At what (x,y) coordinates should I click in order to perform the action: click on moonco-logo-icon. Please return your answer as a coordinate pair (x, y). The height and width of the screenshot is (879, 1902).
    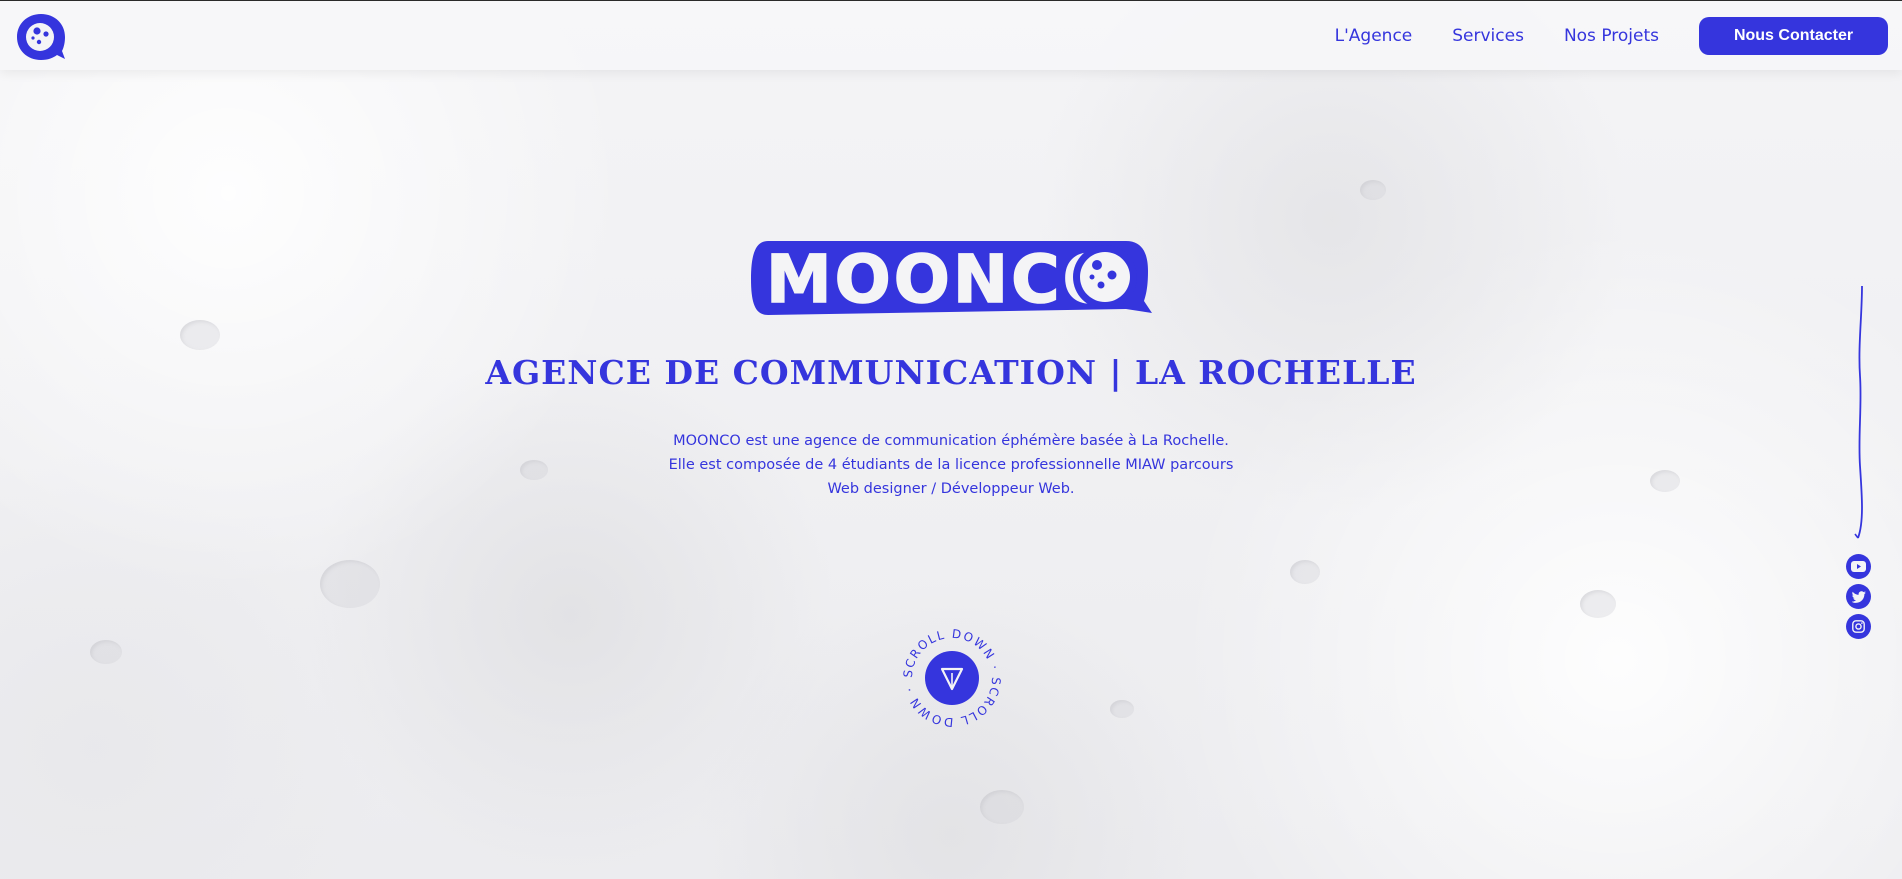
    Looking at the image, I should click on (41, 37).